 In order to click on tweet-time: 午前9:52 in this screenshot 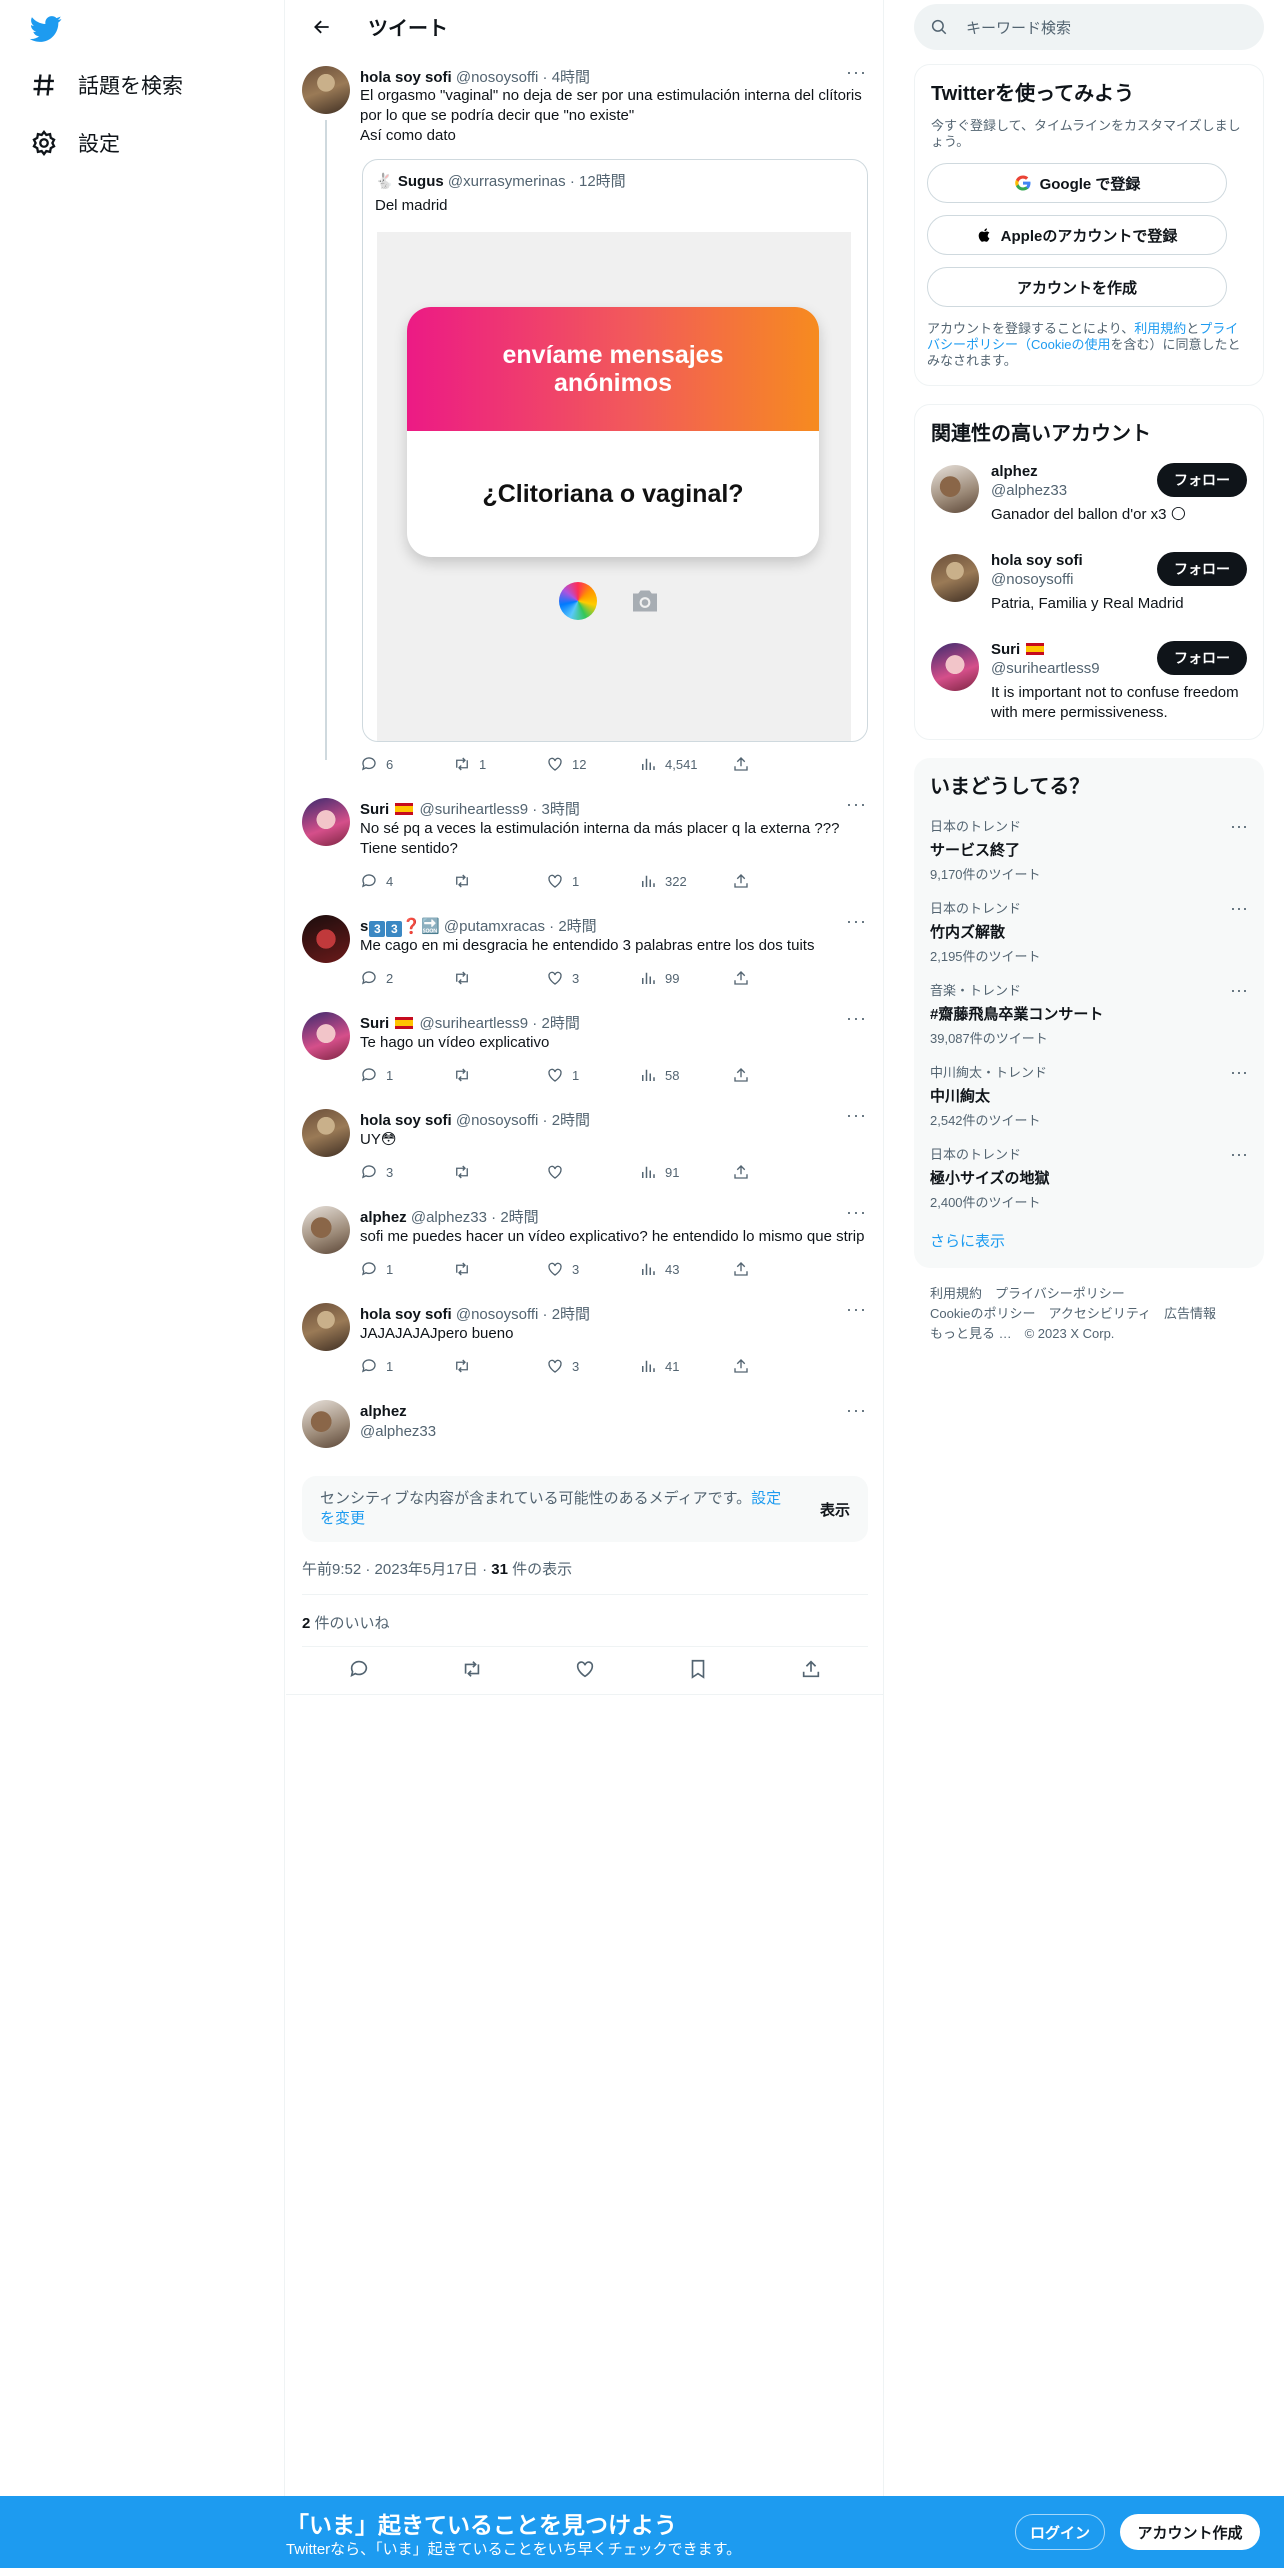, I will do `click(331, 1569)`.